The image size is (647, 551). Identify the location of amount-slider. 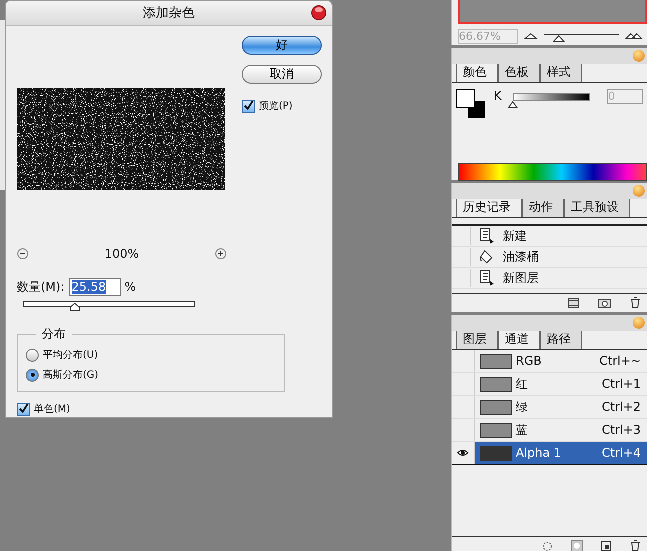
(109, 306).